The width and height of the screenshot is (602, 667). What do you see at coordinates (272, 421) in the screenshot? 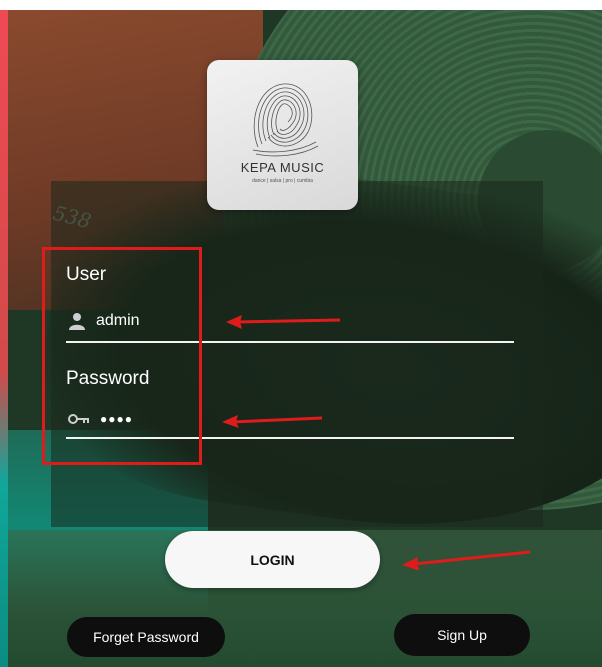
I see `annotation-arrow-password` at bounding box center [272, 421].